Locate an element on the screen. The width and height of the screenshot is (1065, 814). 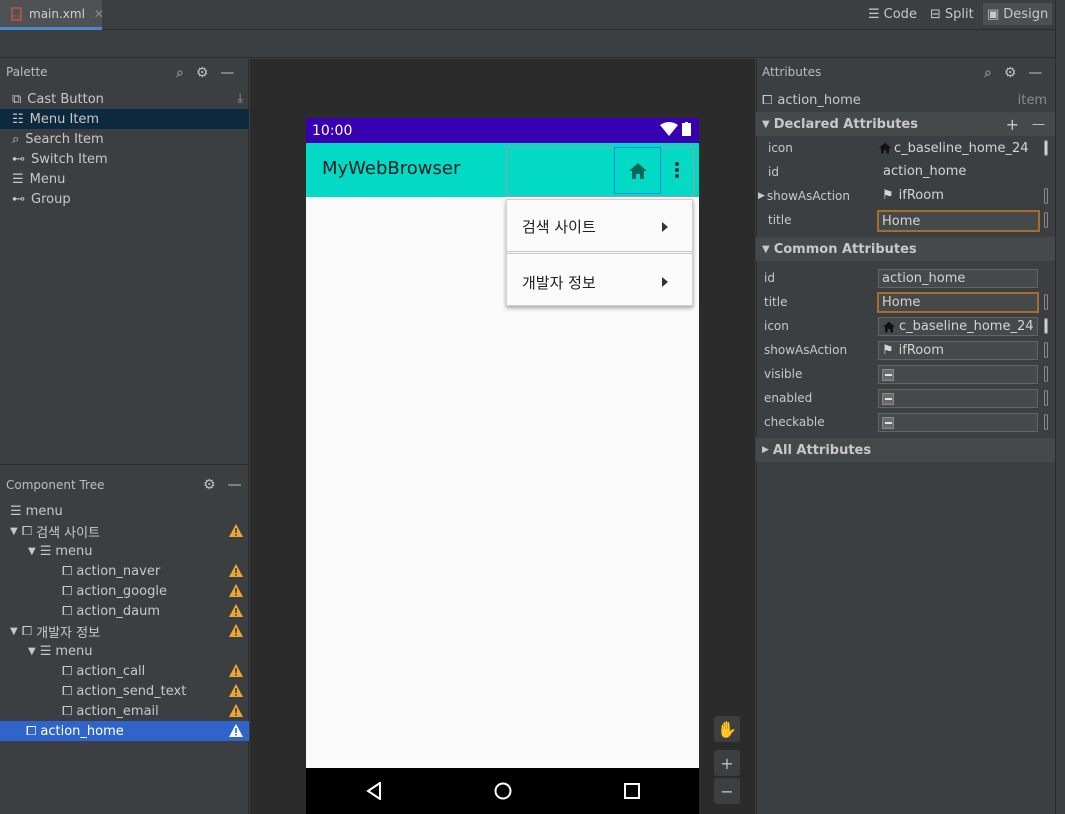
declared-title-input: Home is located at coordinates (958, 221).